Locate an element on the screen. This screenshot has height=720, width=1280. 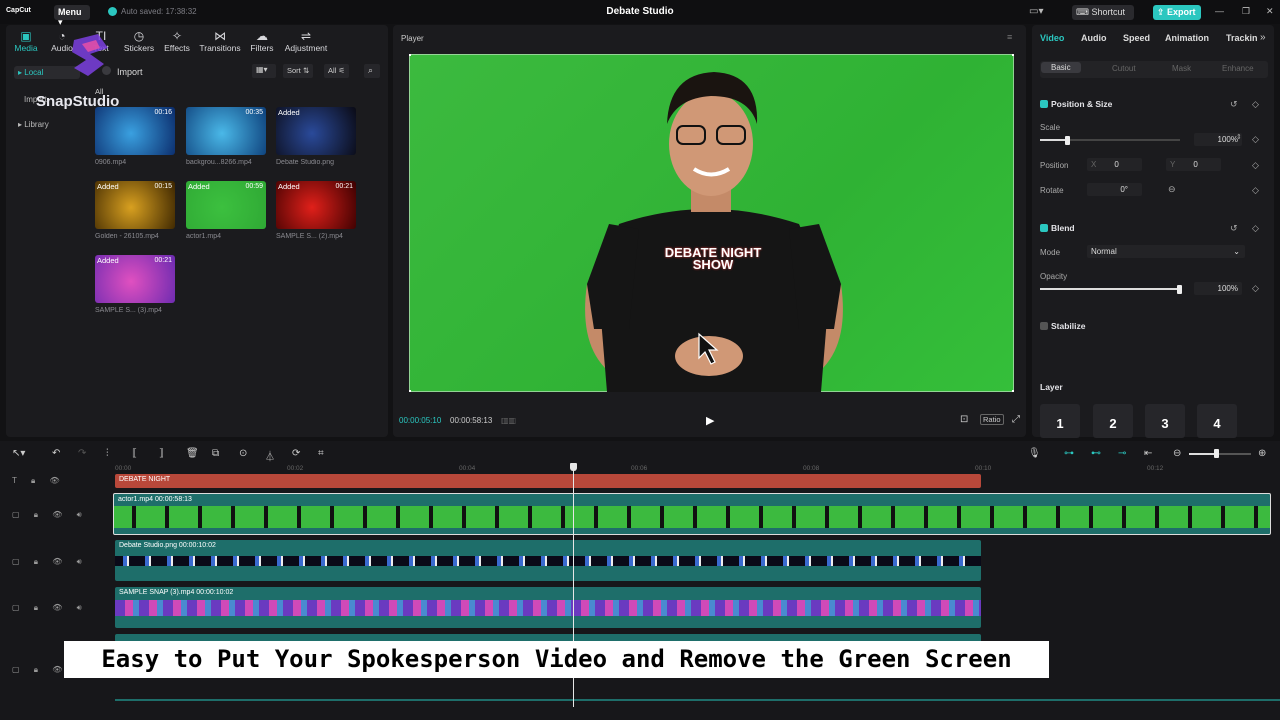
rotate-icon: ⊖ is located at coordinates (1172, 189).